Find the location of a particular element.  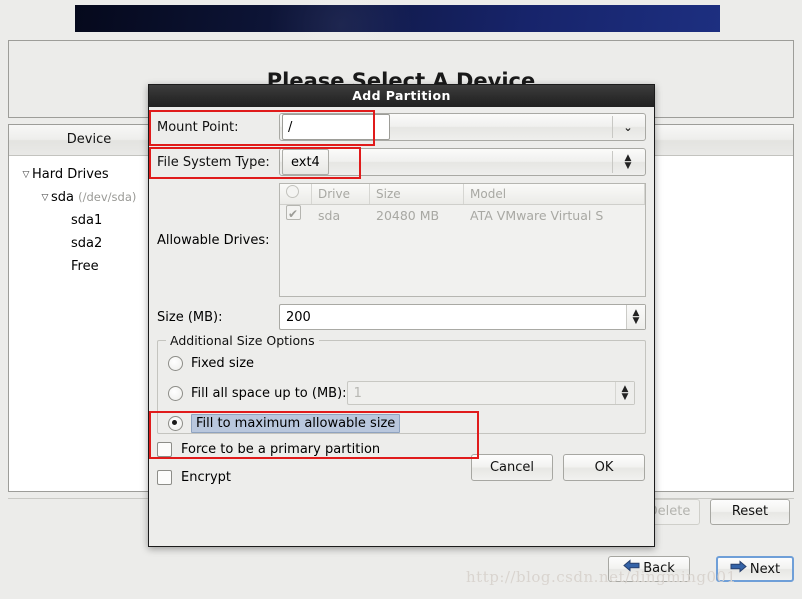

radio-fill-up-to: Fill all space up to (MB): 1 ▲ ▼ is located at coordinates (401, 393).